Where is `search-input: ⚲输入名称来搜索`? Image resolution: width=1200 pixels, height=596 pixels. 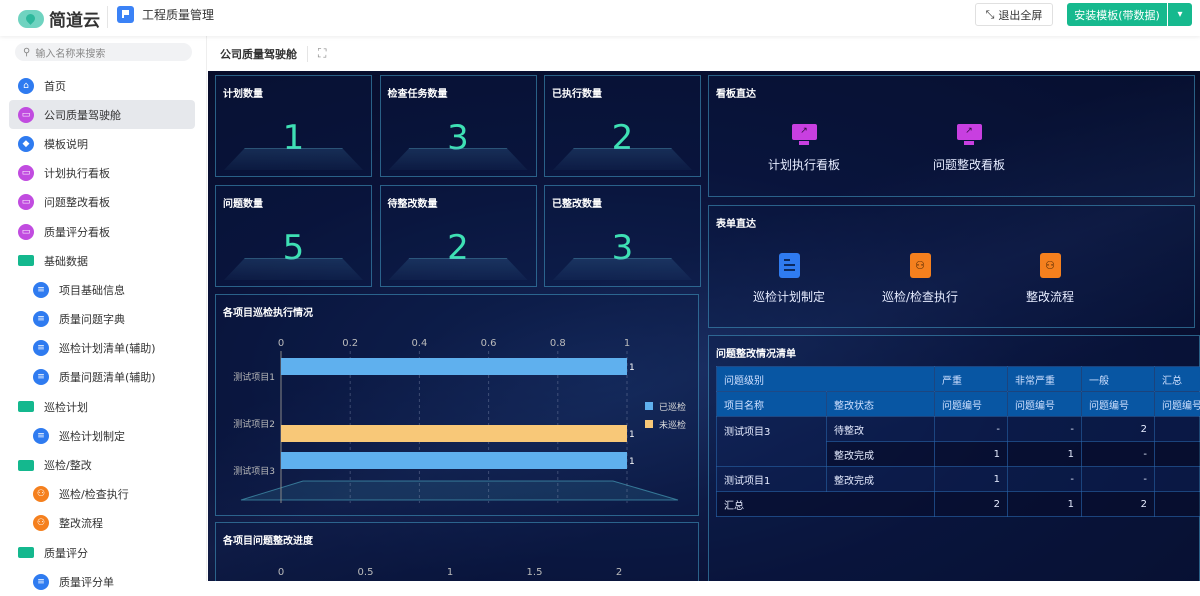
search-input: ⚲输入名称来搜索 is located at coordinates (103, 52).